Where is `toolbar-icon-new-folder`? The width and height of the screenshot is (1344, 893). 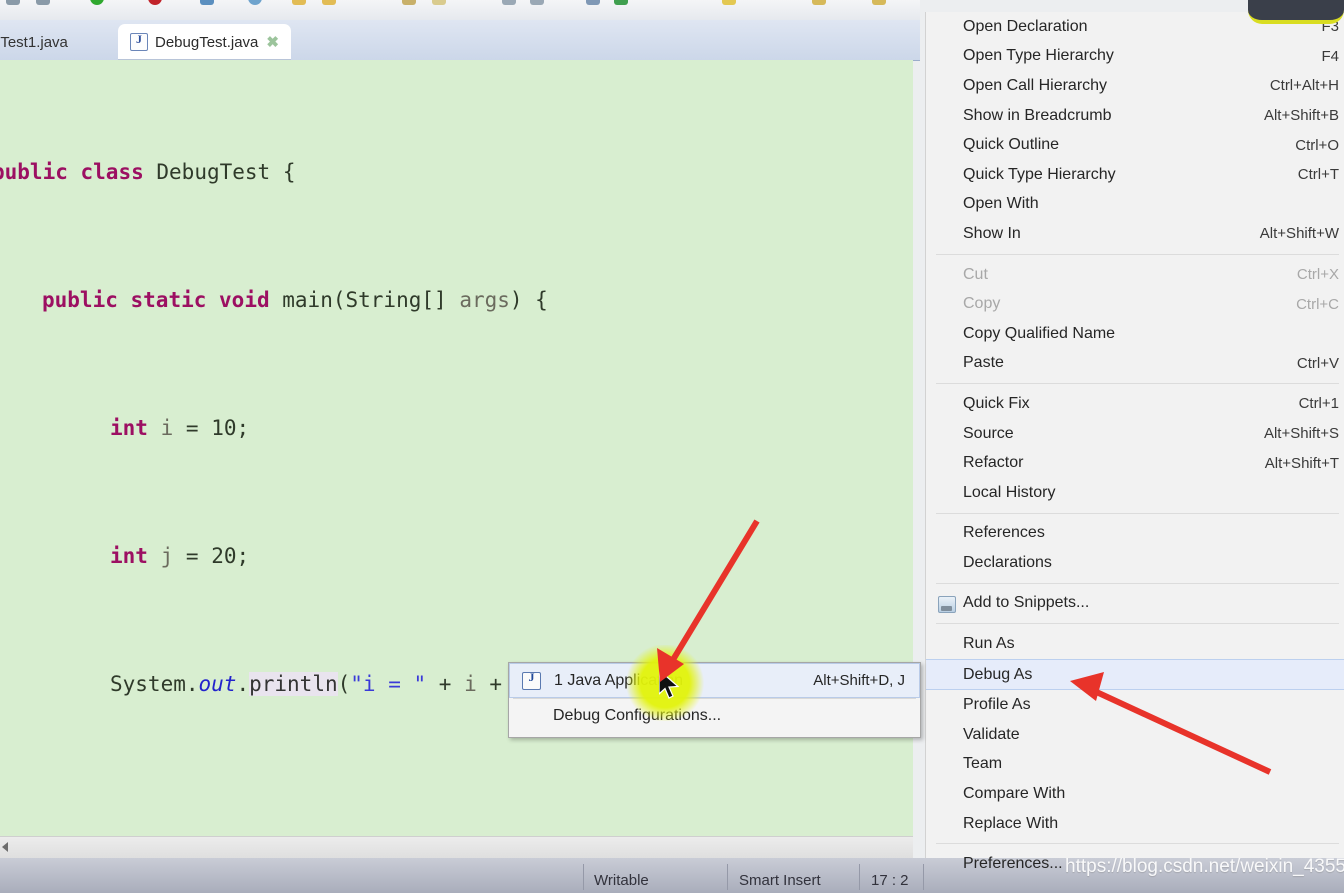 toolbar-icon-new-folder is located at coordinates (299, 2).